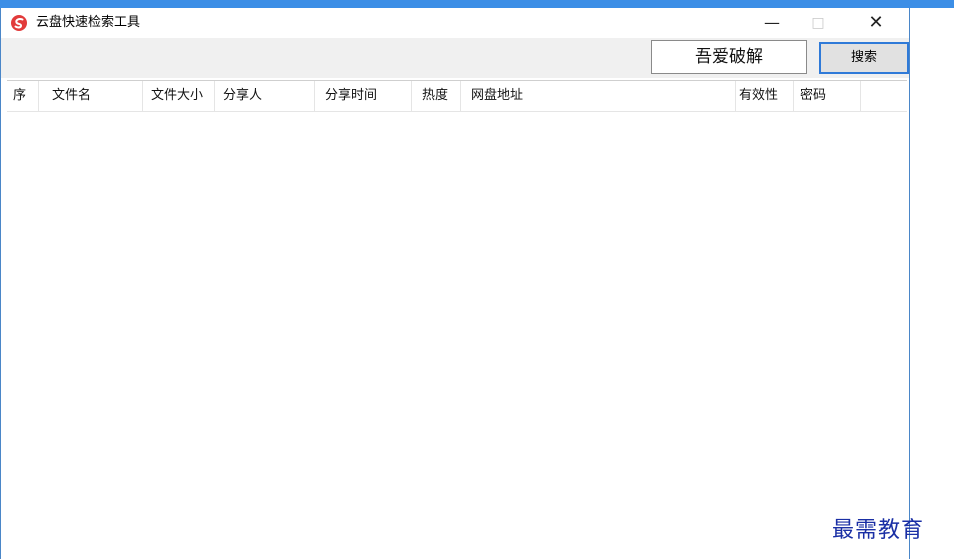 This screenshot has height=560, width=954. What do you see at coordinates (876, 23) in the screenshot?
I see `close-button: ✕` at bounding box center [876, 23].